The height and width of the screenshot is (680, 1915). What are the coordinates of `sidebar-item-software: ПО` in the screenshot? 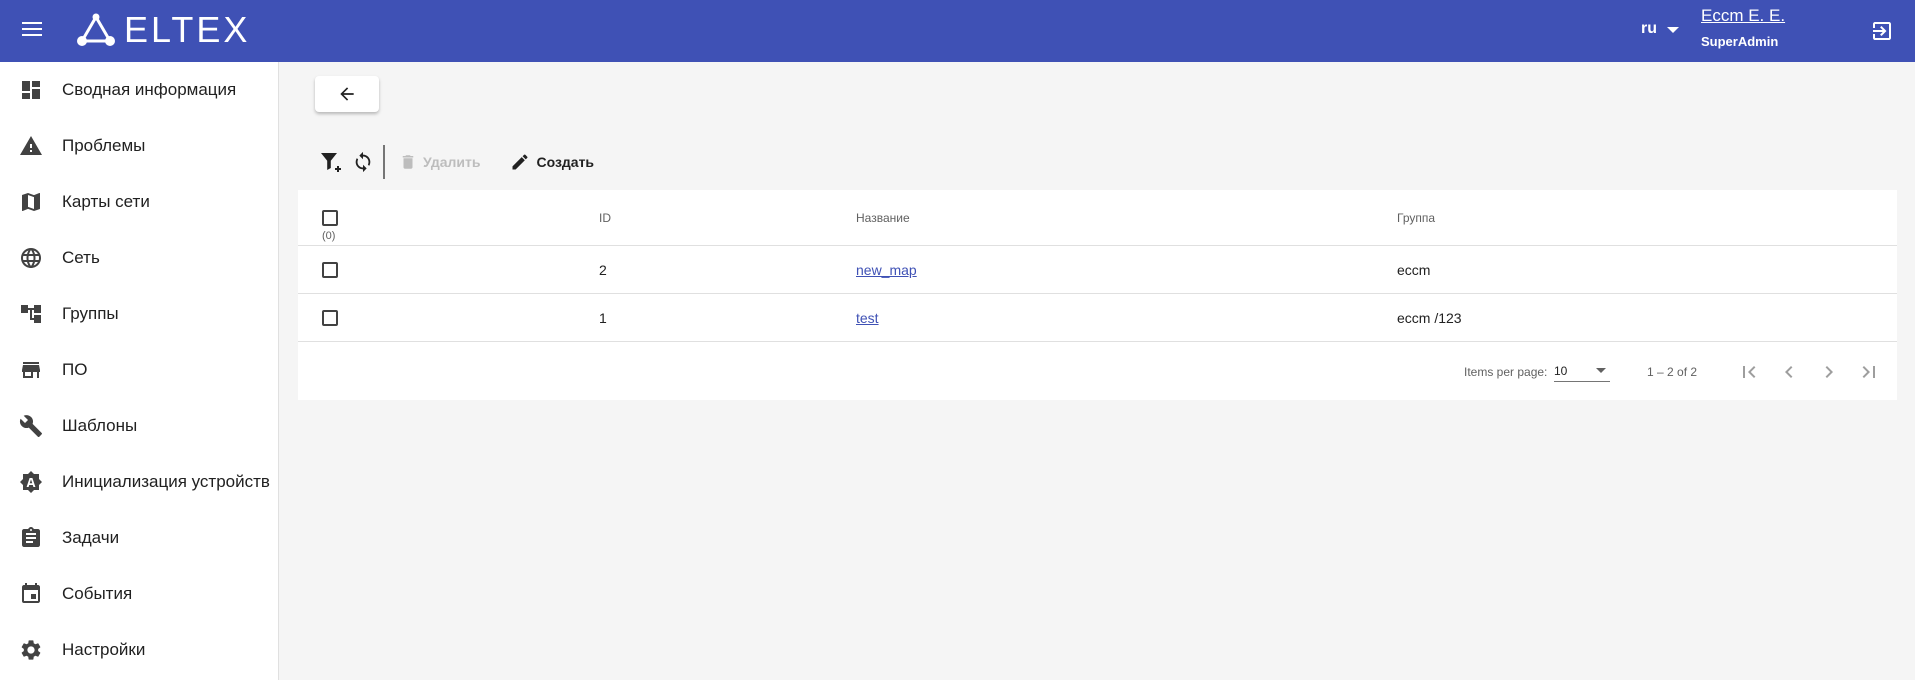 It's located at (139, 370).